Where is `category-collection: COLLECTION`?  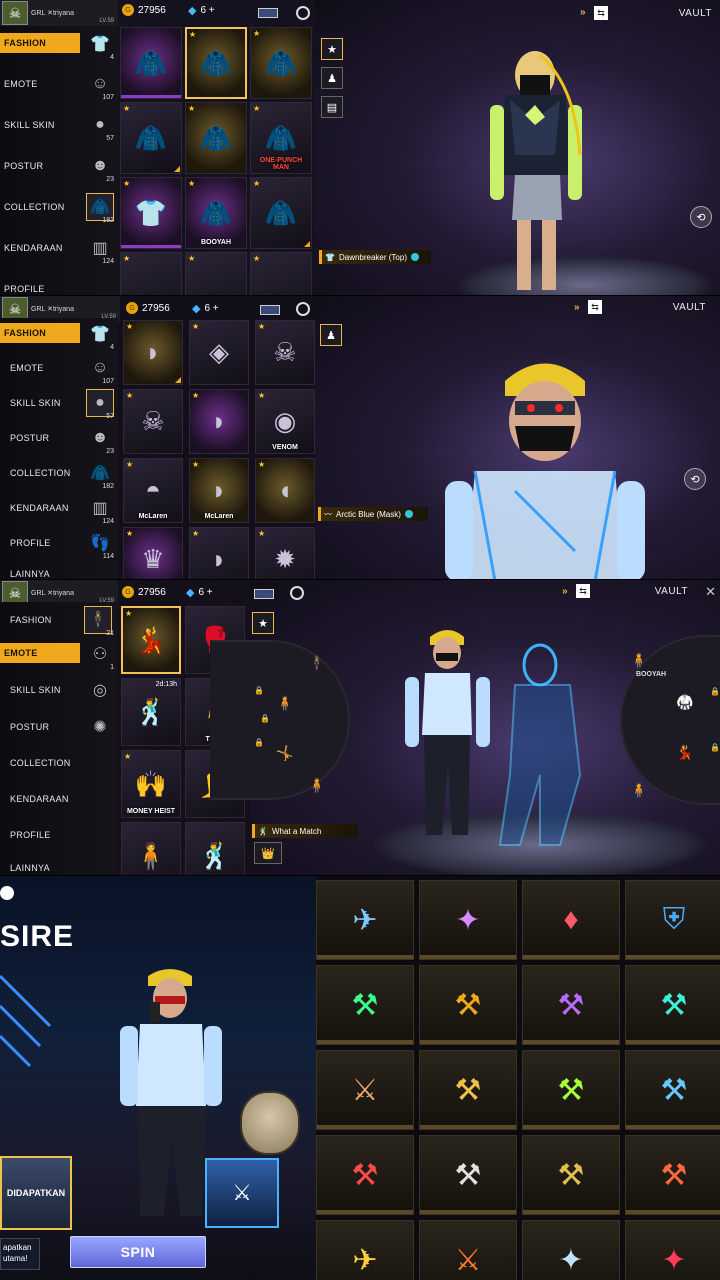
category-collection: COLLECTION is located at coordinates (59, 764).